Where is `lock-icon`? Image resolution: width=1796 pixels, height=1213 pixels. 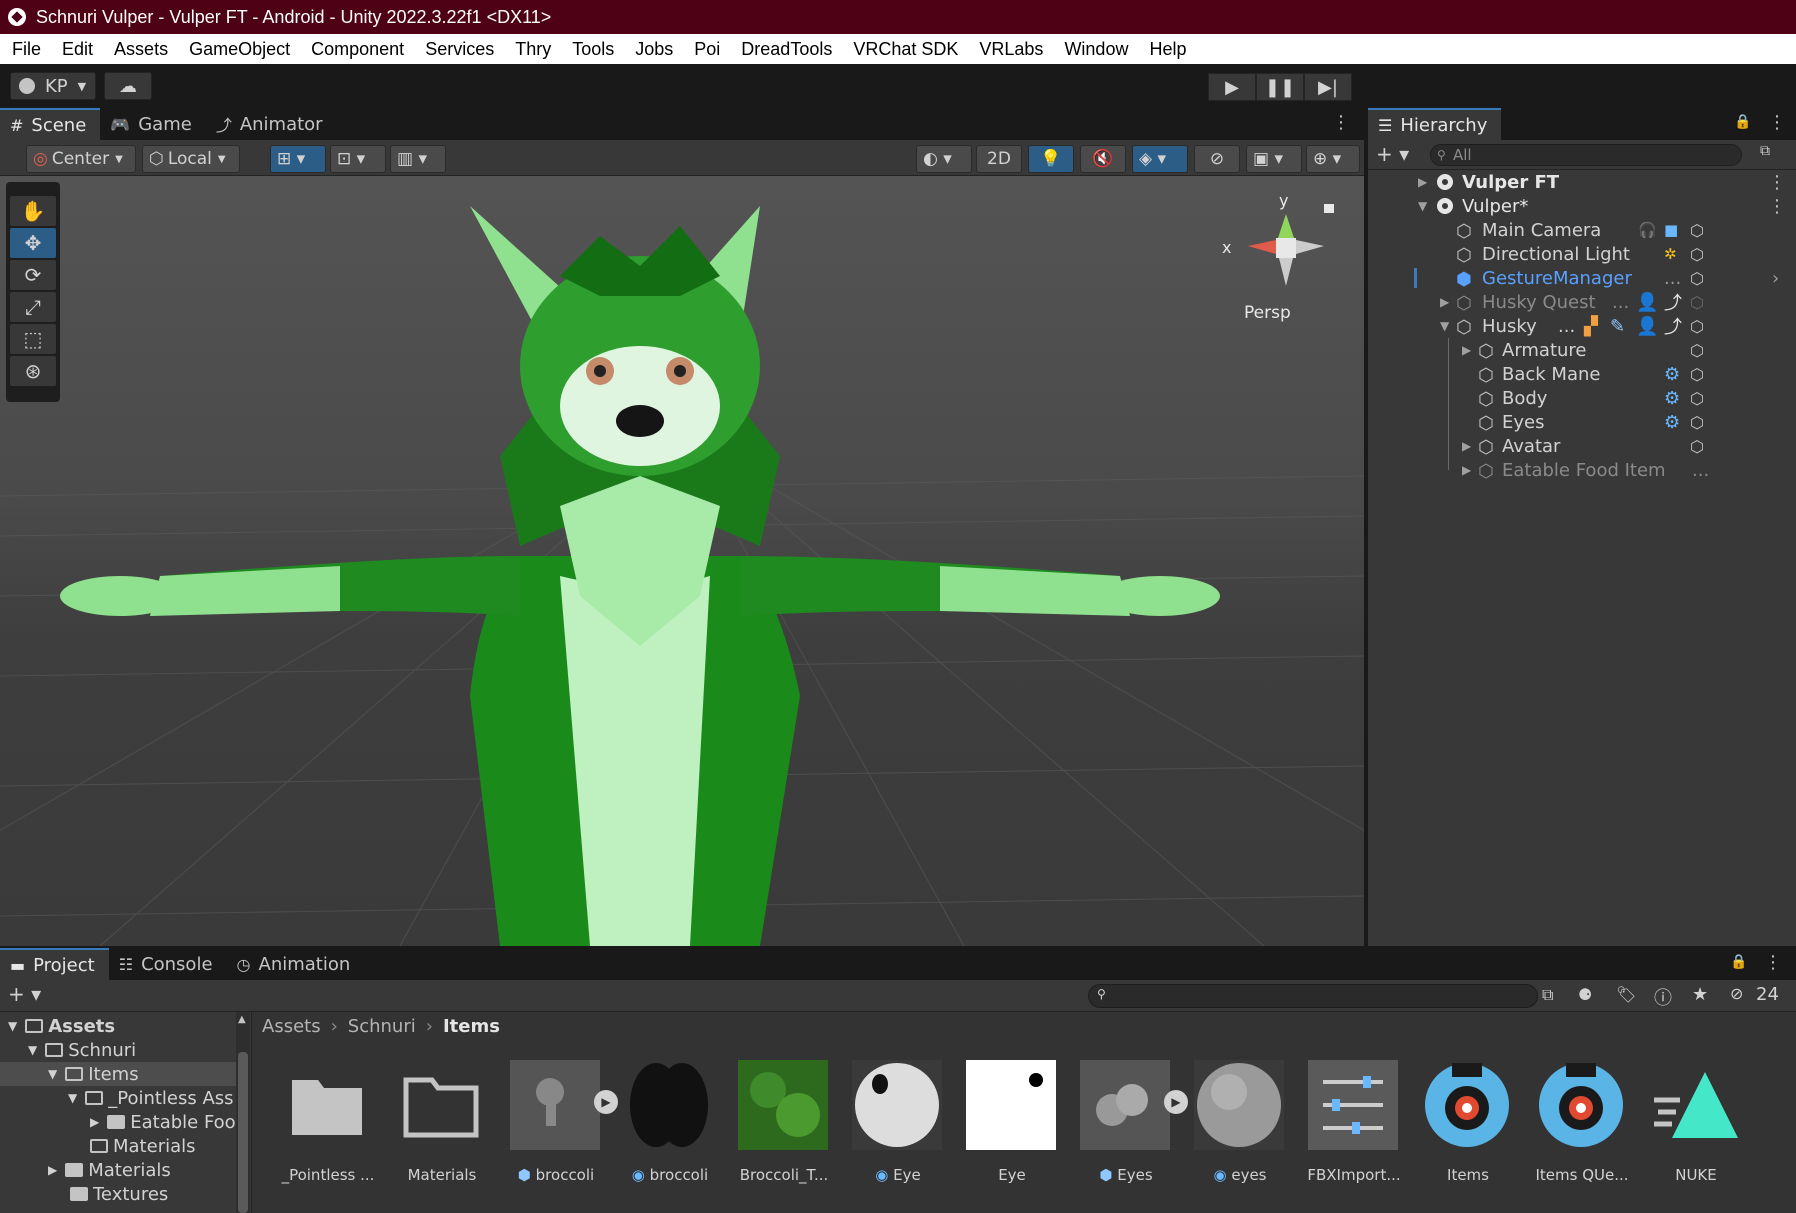
lock-icon is located at coordinates (1329, 208).